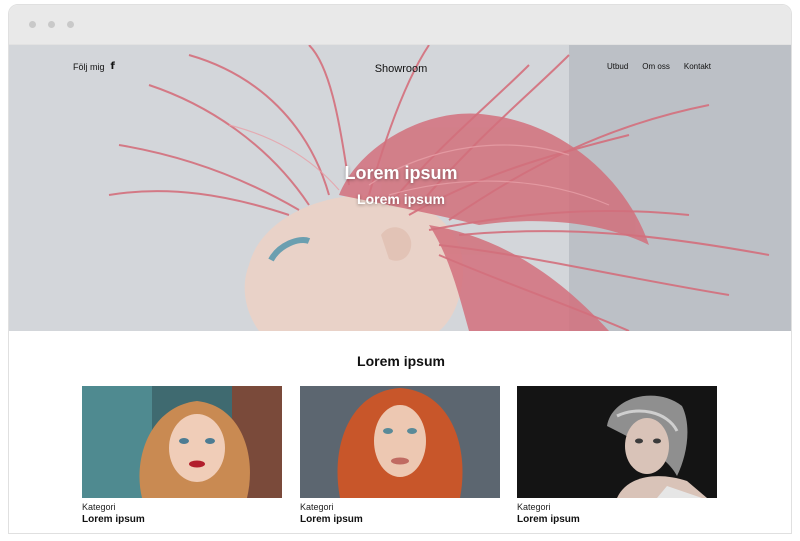 The width and height of the screenshot is (800, 541). Describe the element at coordinates (656, 66) in the screenshot. I see `nav-item-om-oss: Om oss` at that location.